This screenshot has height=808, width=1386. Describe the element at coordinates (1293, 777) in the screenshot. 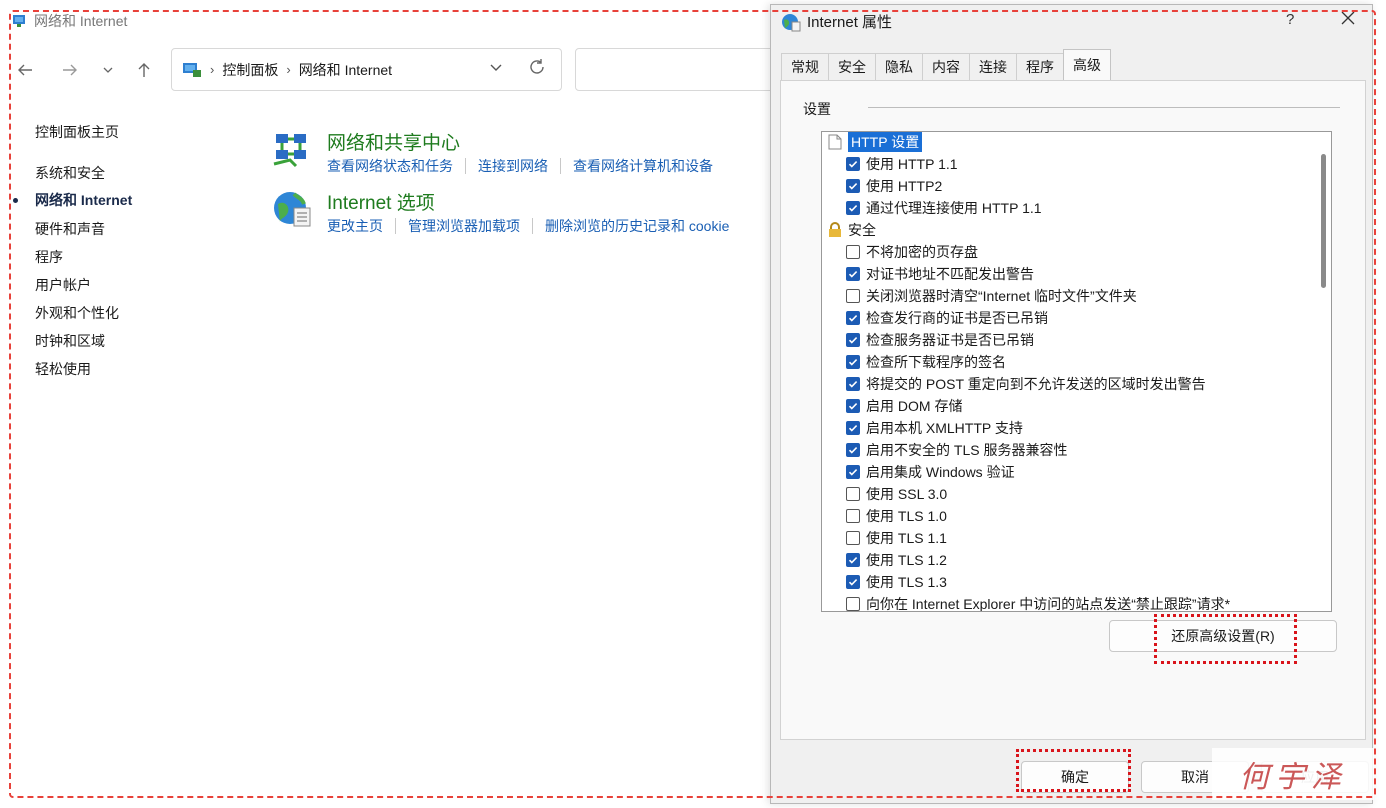

I see `watermark-text: 何宇泽` at that location.